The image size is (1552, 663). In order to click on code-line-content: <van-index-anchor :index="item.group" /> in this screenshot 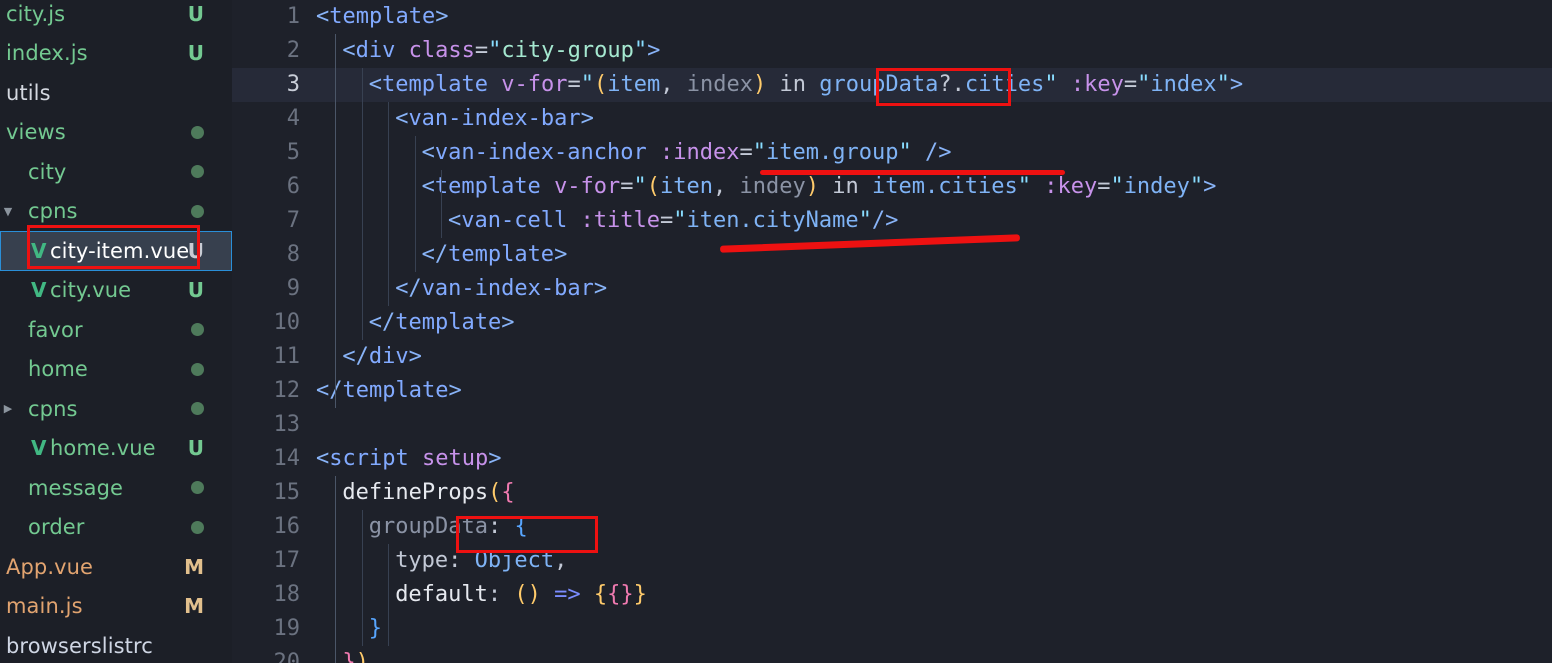, I will do `click(987, 153)`.